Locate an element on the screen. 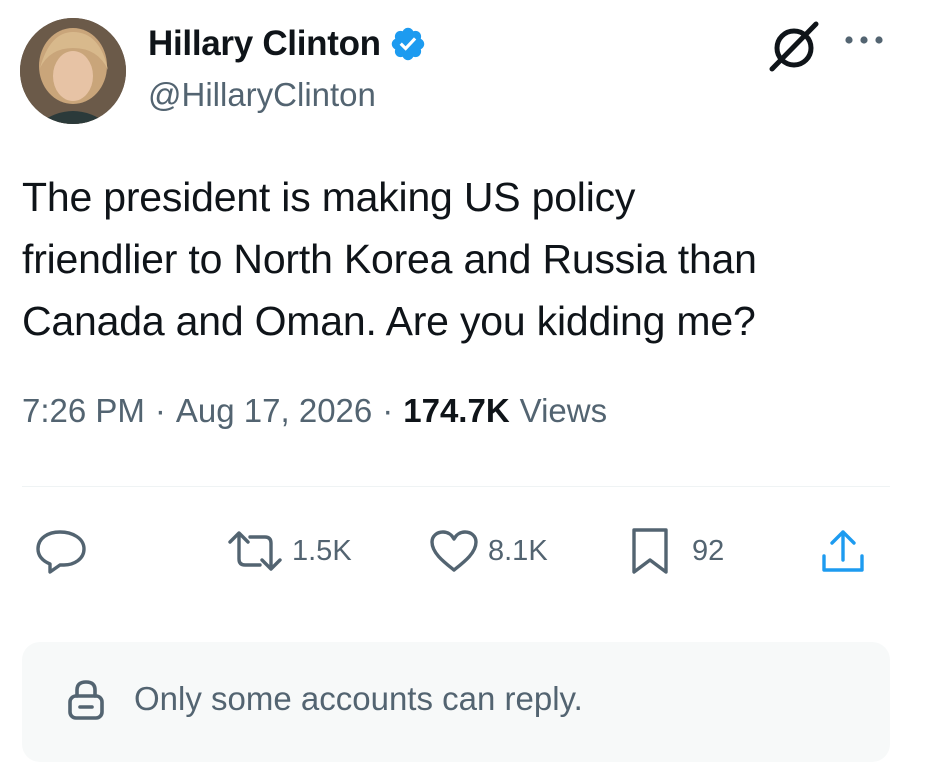  like-button: 8.1K is located at coordinates (488, 551).